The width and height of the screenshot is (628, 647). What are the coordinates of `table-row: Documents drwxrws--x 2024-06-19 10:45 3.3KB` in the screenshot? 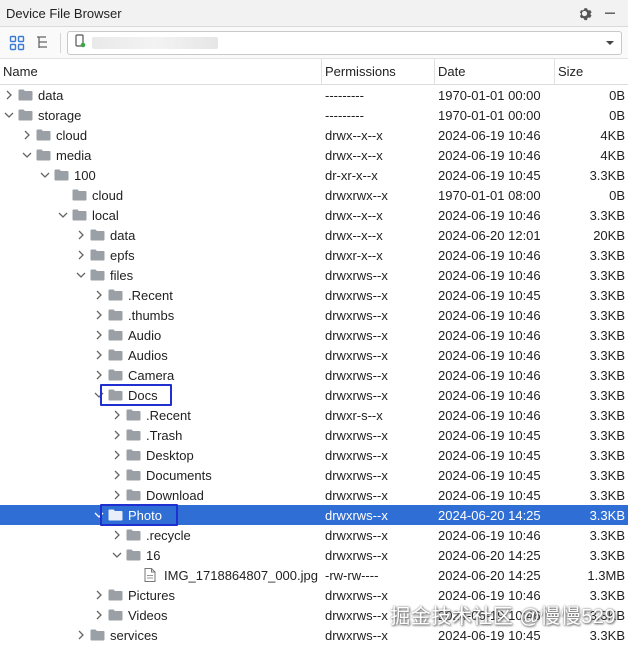 It's located at (314, 475).